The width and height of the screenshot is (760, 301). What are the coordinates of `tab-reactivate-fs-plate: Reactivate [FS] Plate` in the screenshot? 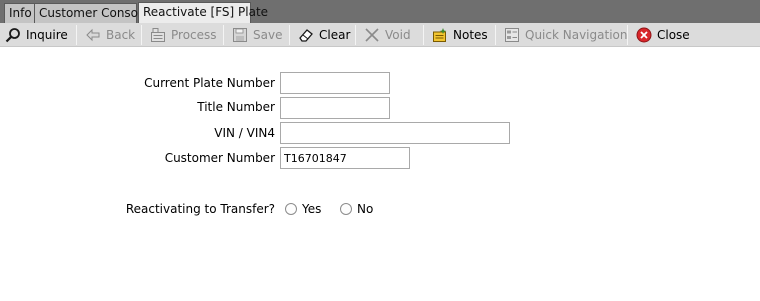 It's located at (203, 12).